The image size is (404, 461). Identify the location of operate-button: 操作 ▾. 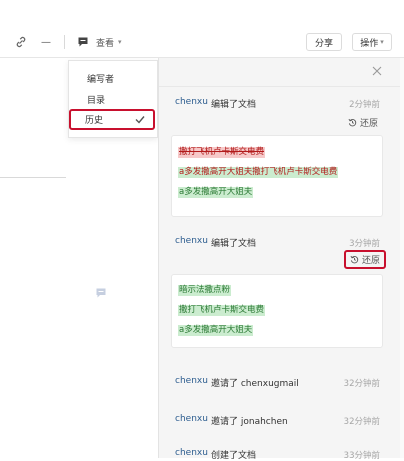
(372, 42).